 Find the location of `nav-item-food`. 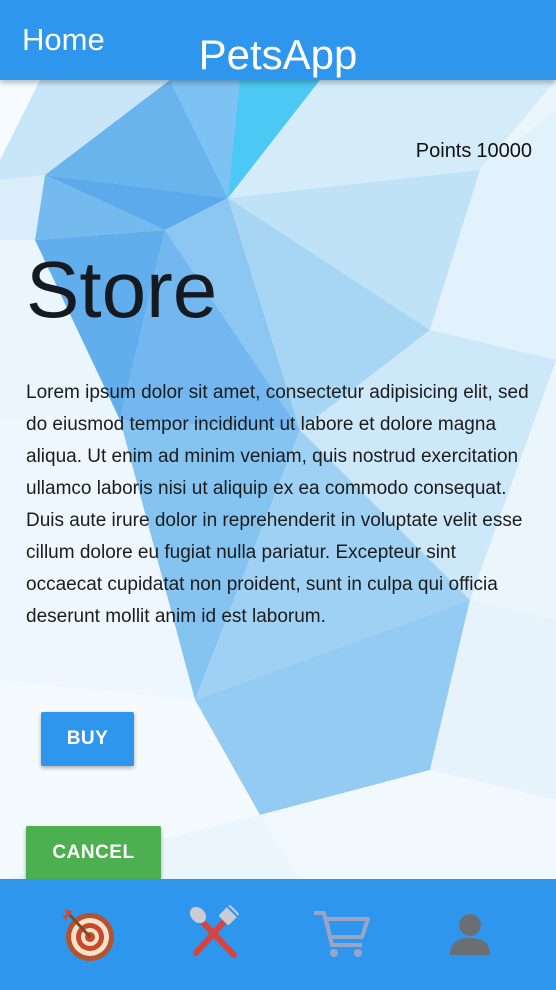

nav-item-food is located at coordinates (214, 933).